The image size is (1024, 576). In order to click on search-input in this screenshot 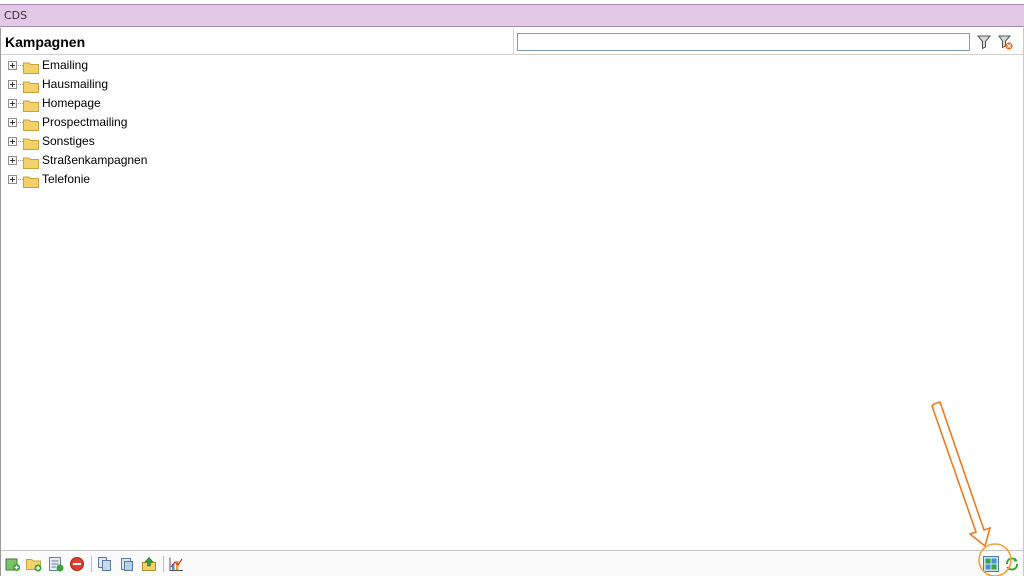, I will do `click(743, 42)`.